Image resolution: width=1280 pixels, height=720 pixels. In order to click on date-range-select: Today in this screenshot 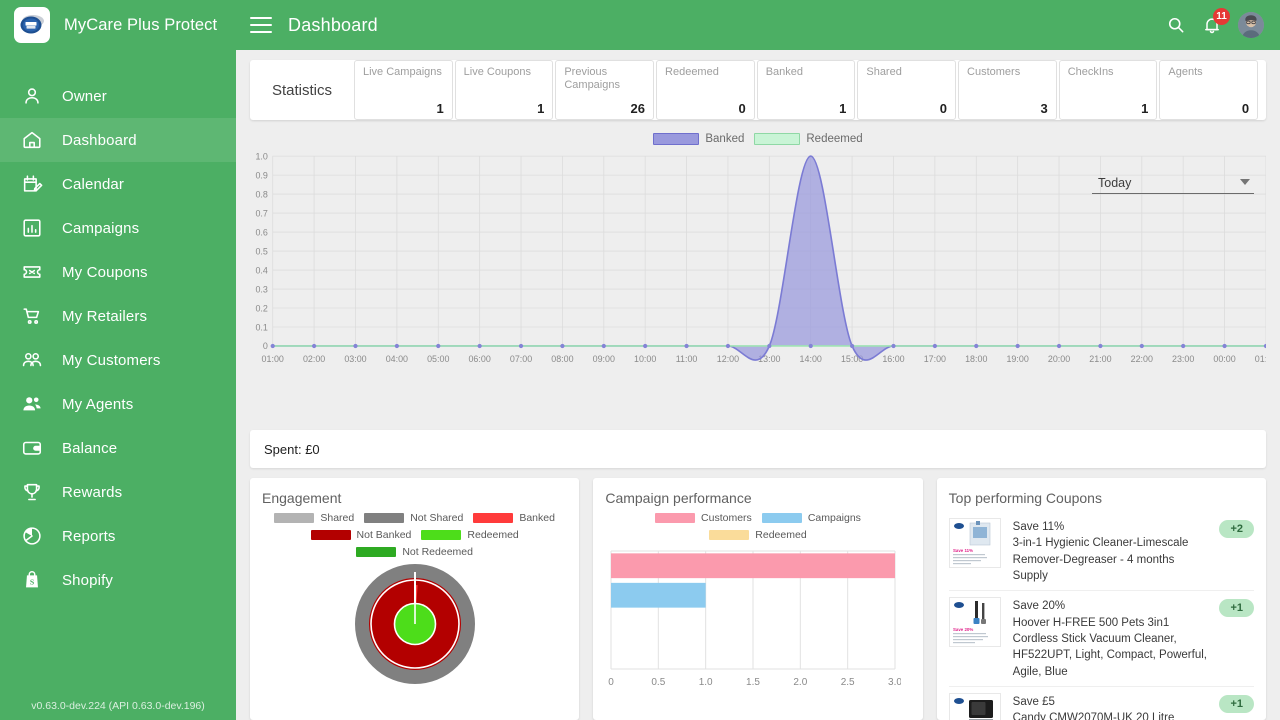, I will do `click(1173, 178)`.